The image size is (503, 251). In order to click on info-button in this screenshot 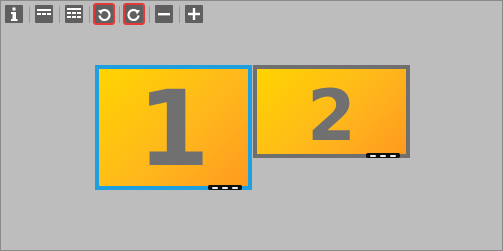, I will do `click(14, 14)`.